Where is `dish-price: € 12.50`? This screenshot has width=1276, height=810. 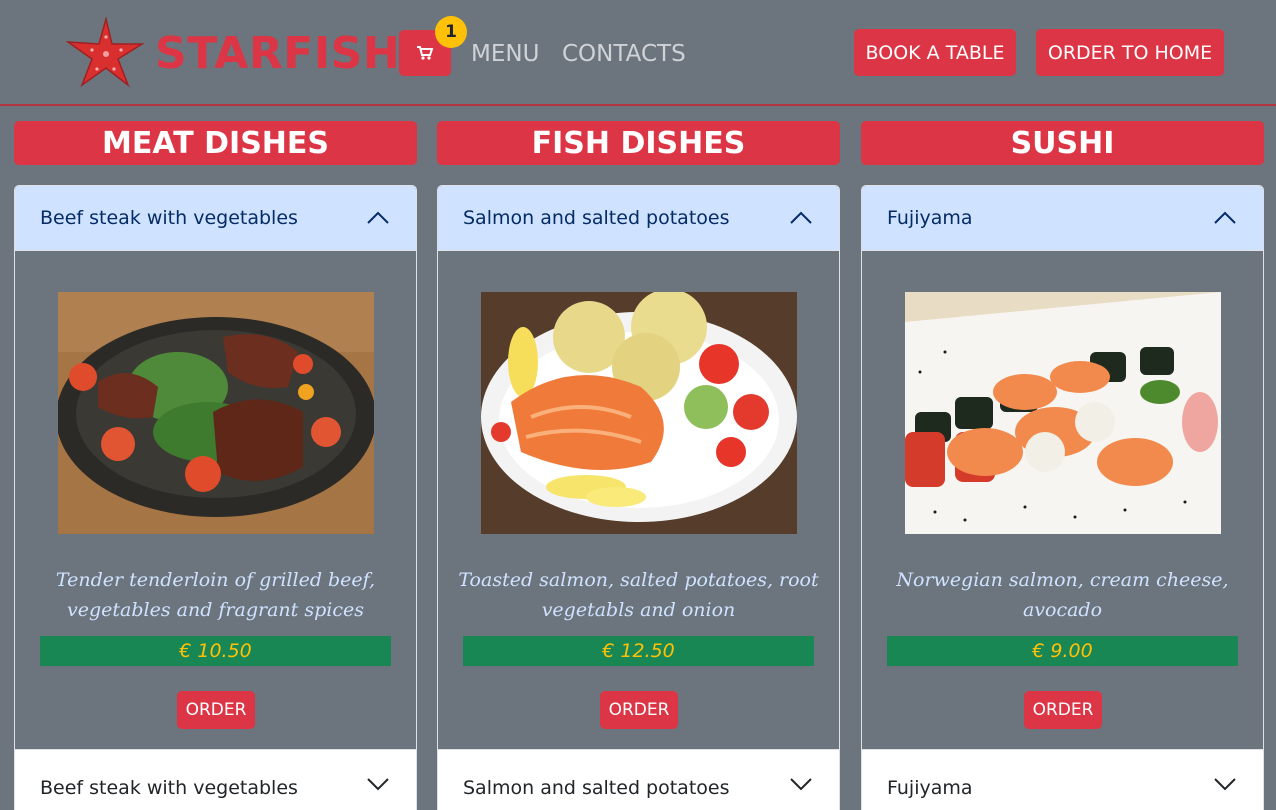
dish-price: € 12.50 is located at coordinates (638, 651).